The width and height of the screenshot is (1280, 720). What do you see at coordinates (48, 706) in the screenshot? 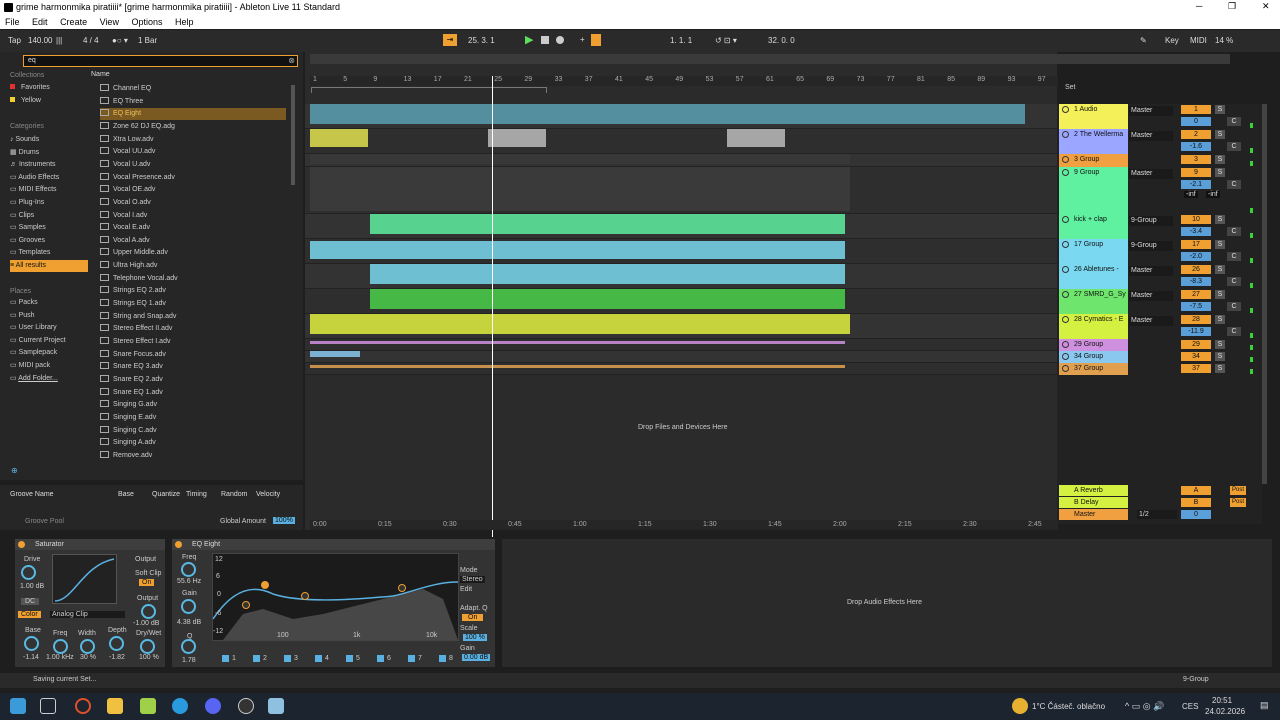
I see `task-view-icon` at bounding box center [48, 706].